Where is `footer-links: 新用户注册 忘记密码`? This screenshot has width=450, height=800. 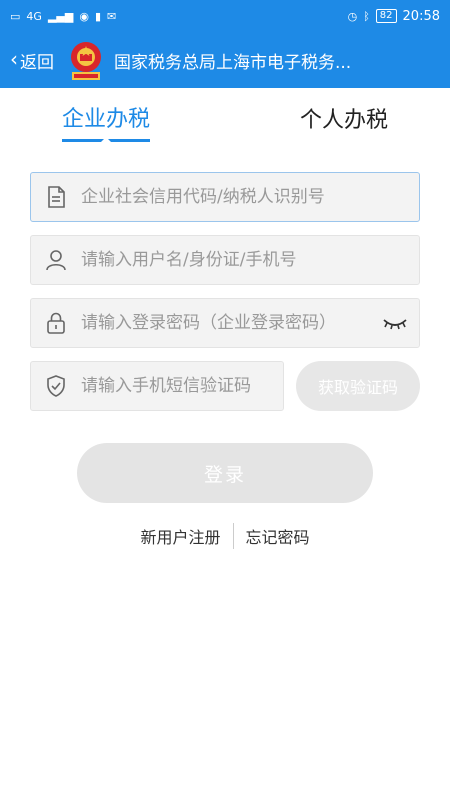 footer-links: 新用户注册 忘记密码 is located at coordinates (225, 536).